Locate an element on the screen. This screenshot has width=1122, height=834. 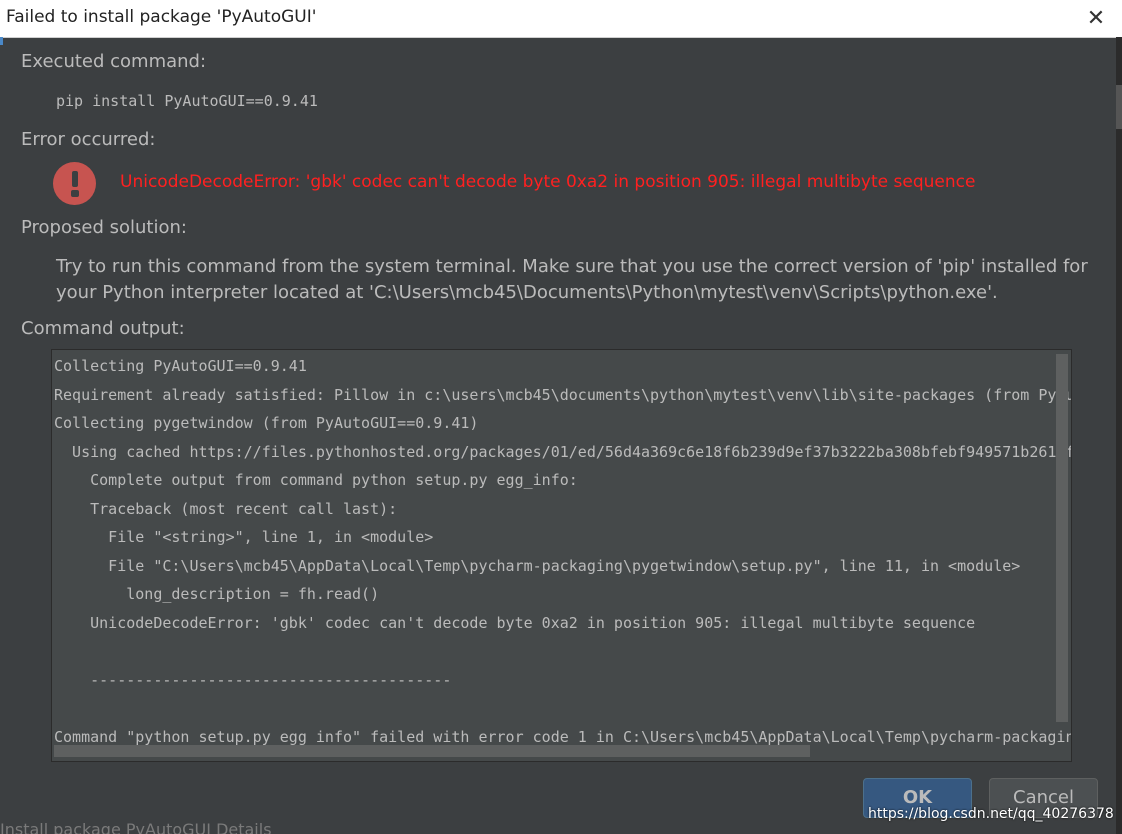
command-output-label: Command output: is located at coordinates (103, 328).